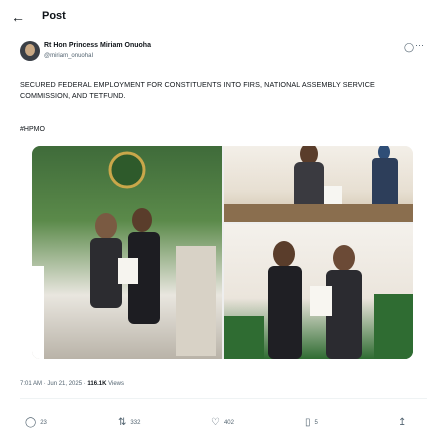 This screenshot has height=442, width=447. Describe the element at coordinates (32, 129) in the screenshot. I see `hashtag-link: #HPMO` at that location.